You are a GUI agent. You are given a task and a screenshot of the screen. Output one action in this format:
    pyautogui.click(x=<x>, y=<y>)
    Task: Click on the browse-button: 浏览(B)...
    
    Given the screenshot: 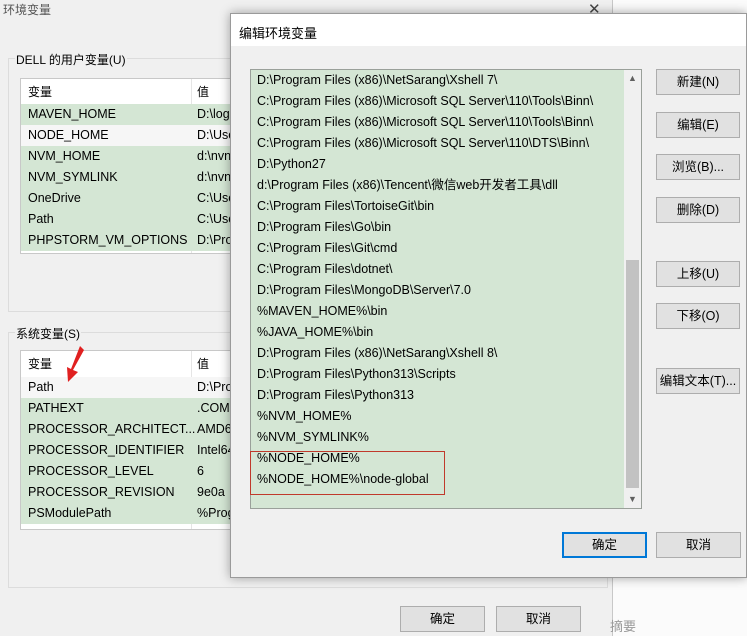 What is the action you would take?
    pyautogui.click(x=698, y=167)
    